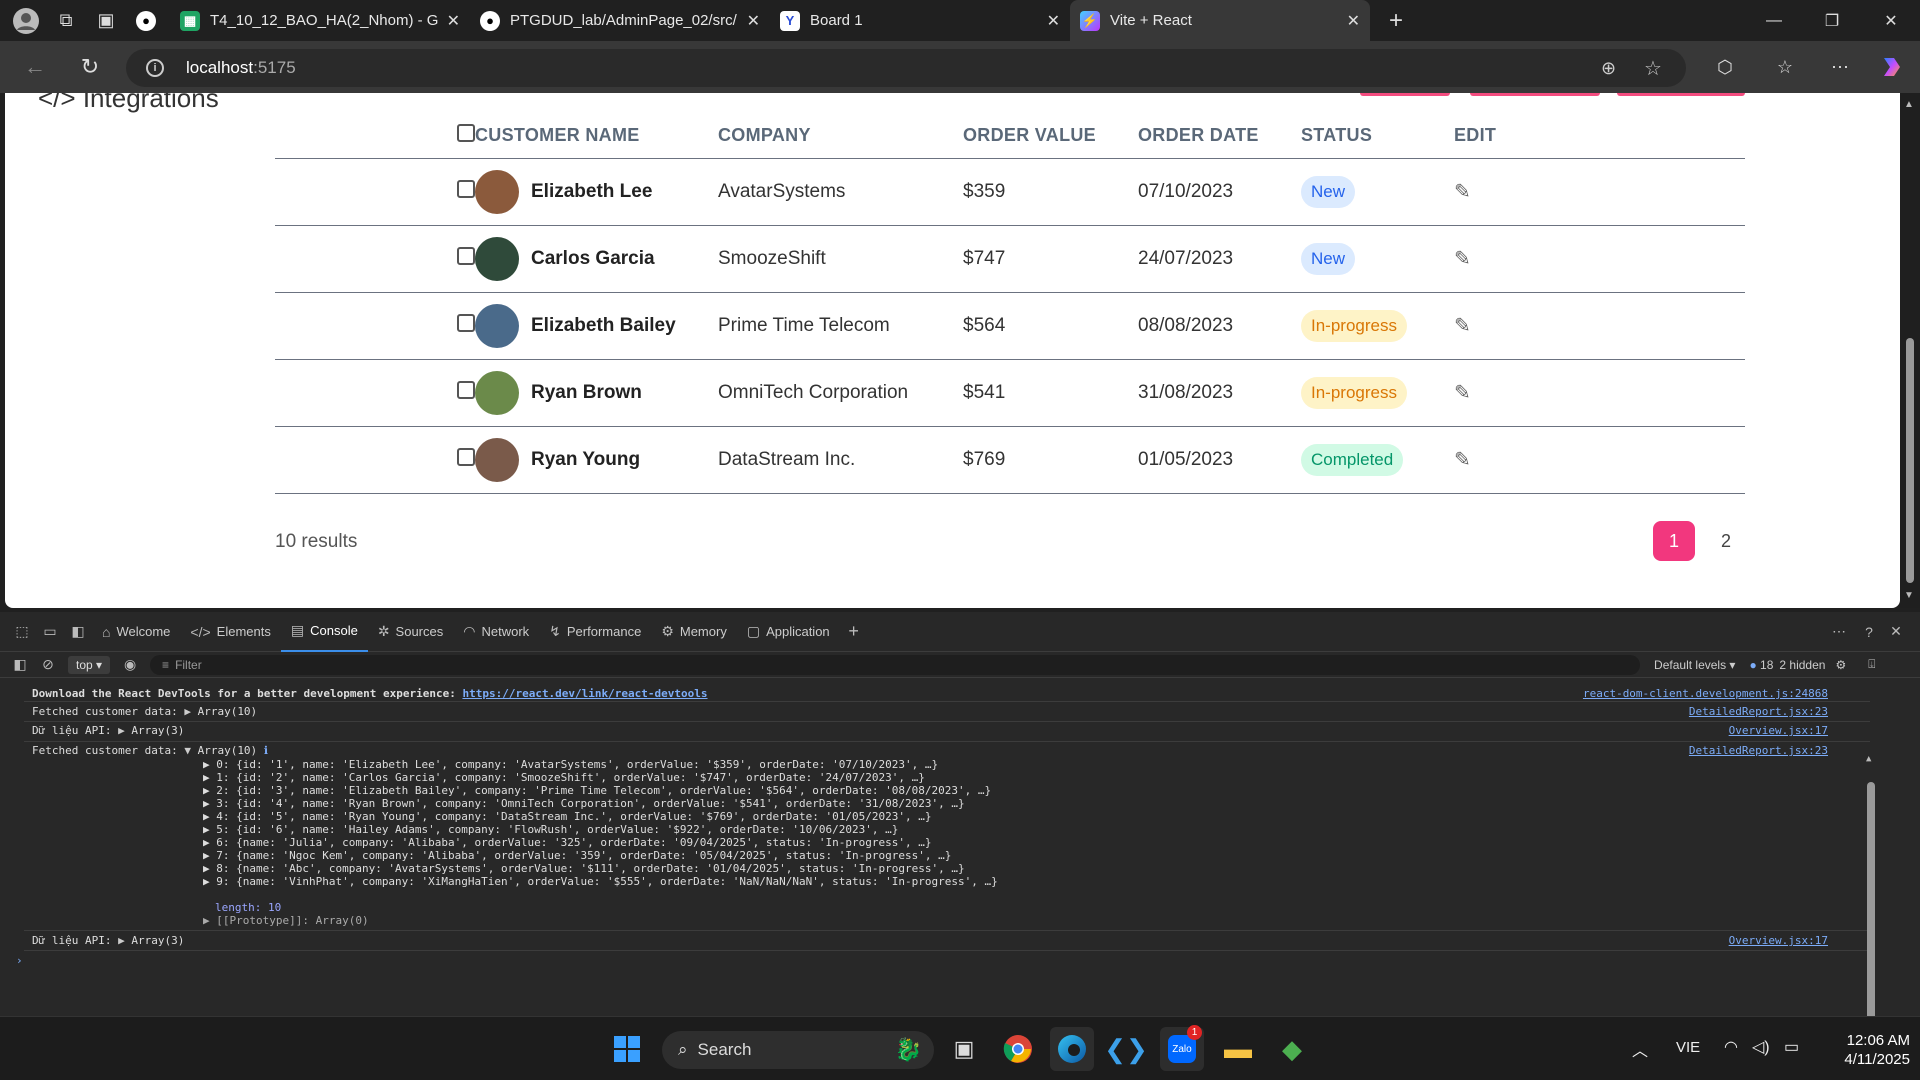  What do you see at coordinates (1674, 541) in the screenshot?
I see `pagination-page-1: 1` at bounding box center [1674, 541].